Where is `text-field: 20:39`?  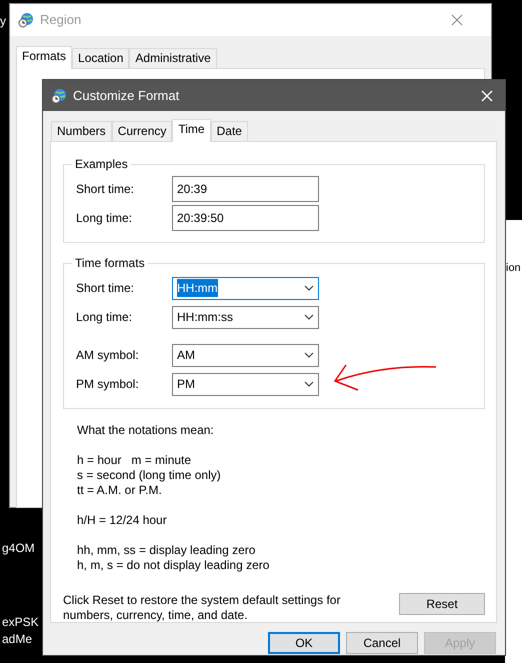 text-field: 20:39 is located at coordinates (245, 189).